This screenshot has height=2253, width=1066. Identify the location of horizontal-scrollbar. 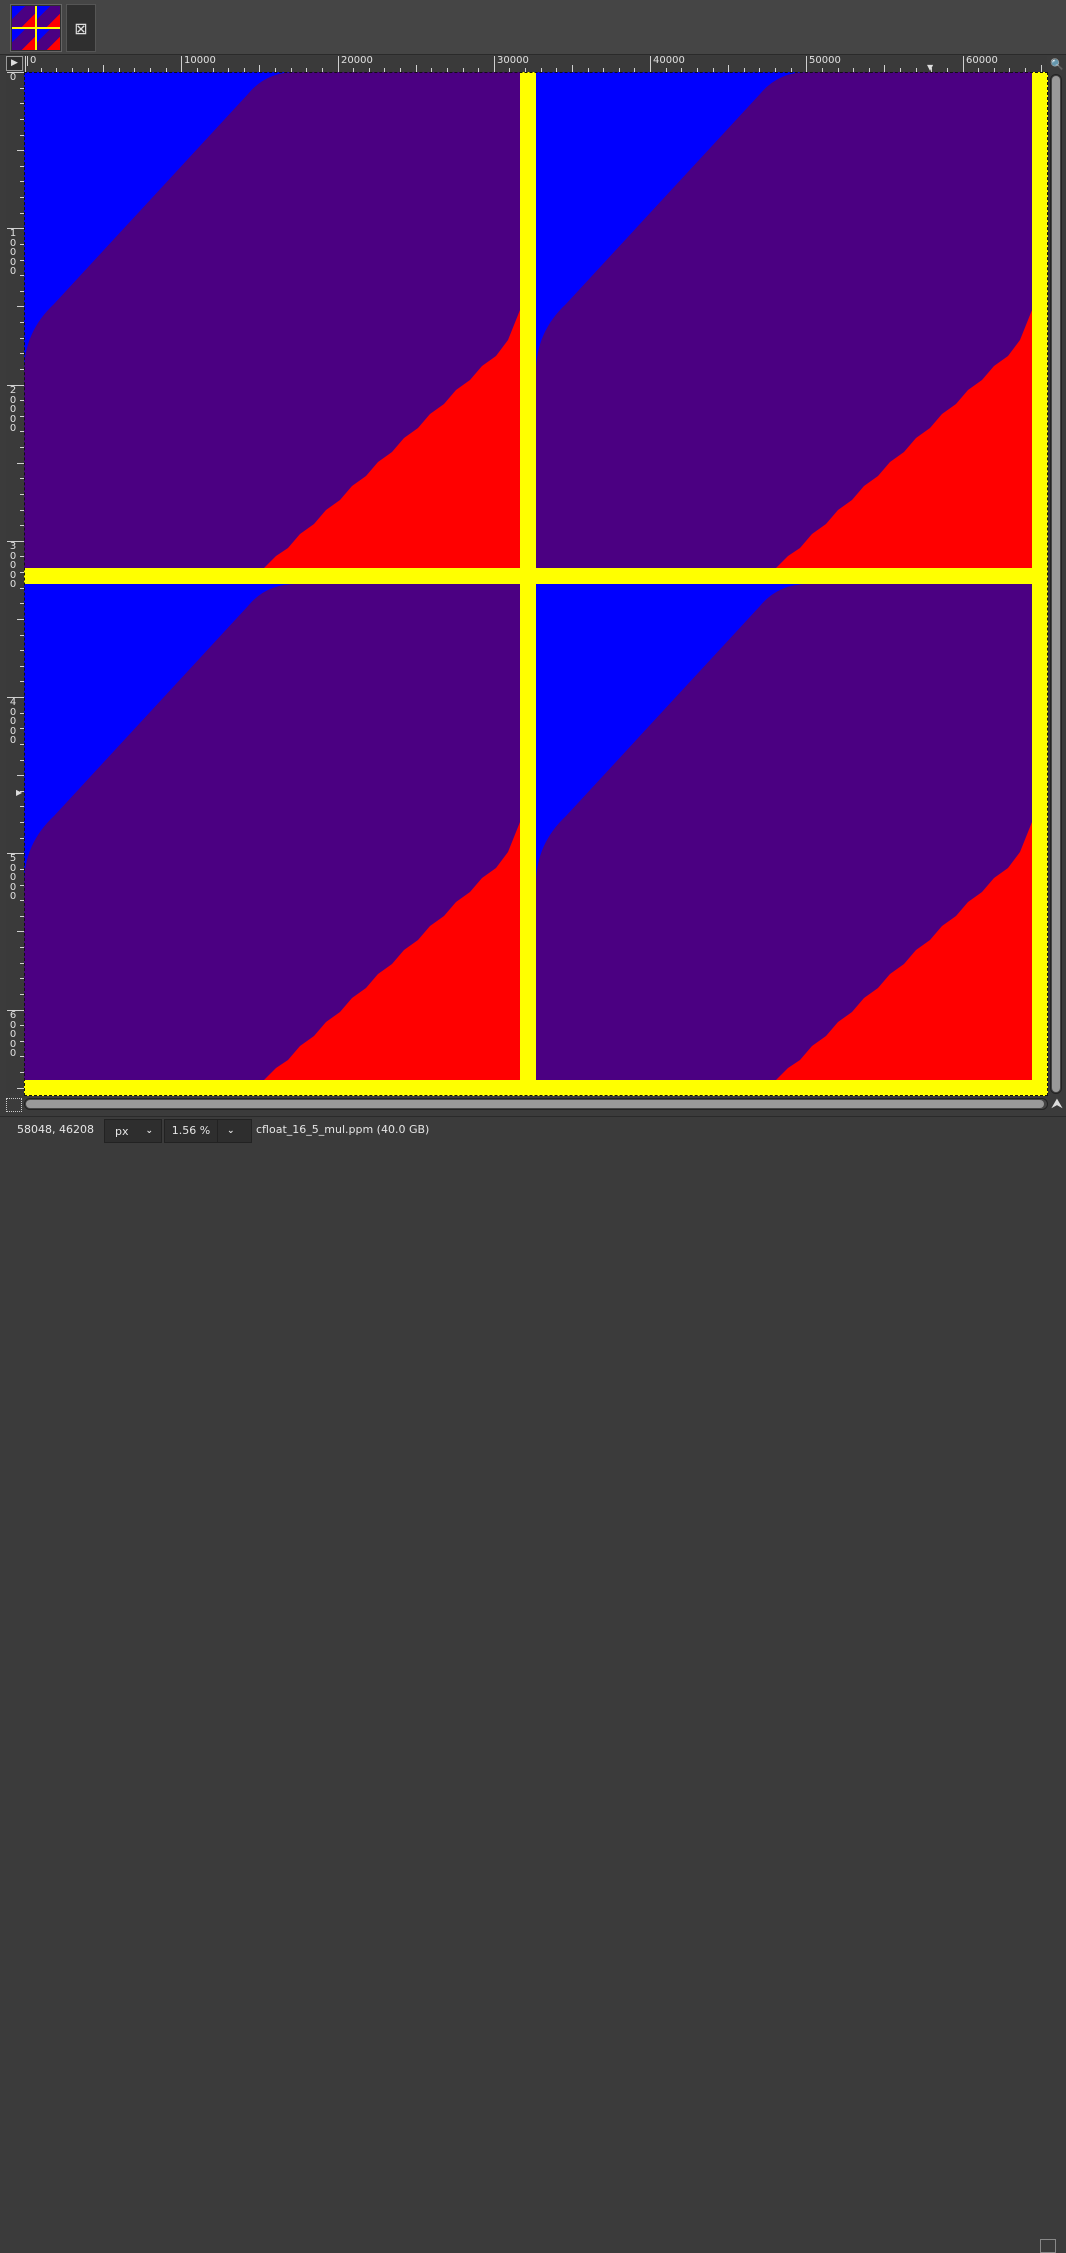
(536, 1104).